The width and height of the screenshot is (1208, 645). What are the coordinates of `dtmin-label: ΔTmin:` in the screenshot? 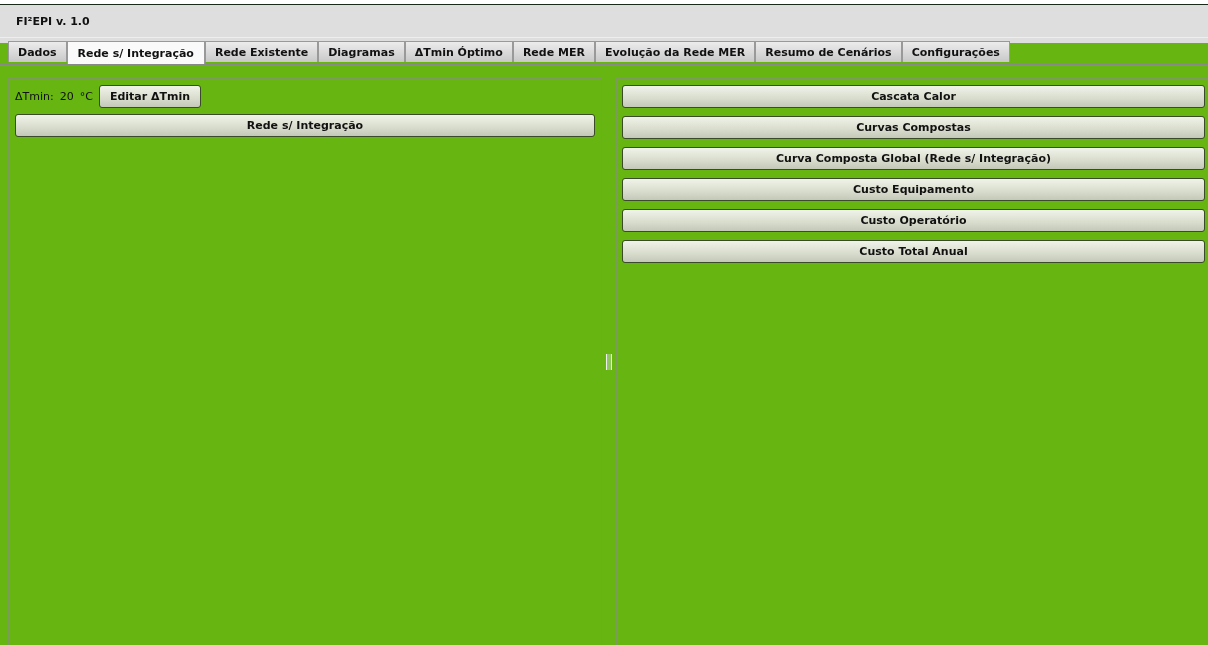 It's located at (34, 96).